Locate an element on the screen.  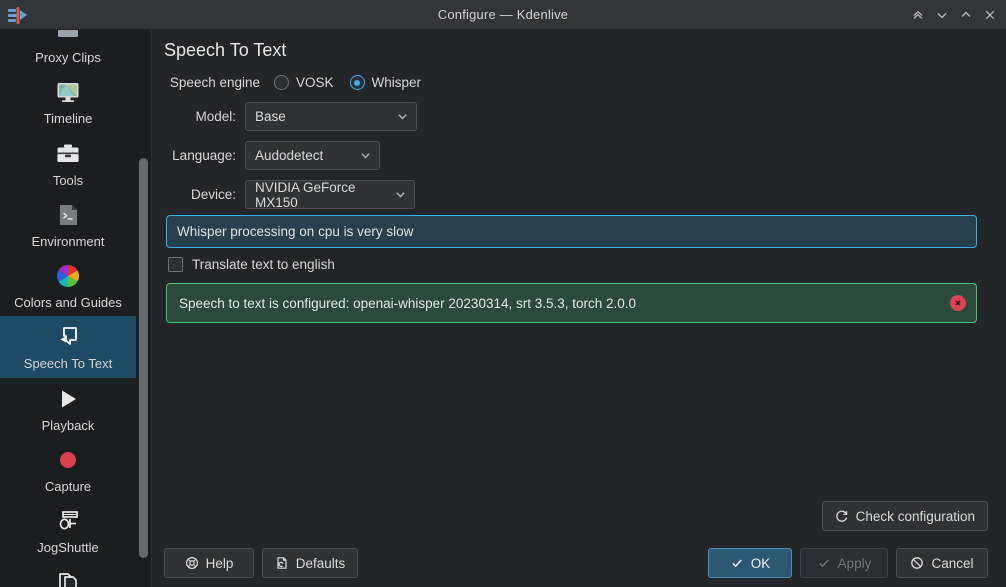
sidebar-item-label: Tools is located at coordinates (68, 180).